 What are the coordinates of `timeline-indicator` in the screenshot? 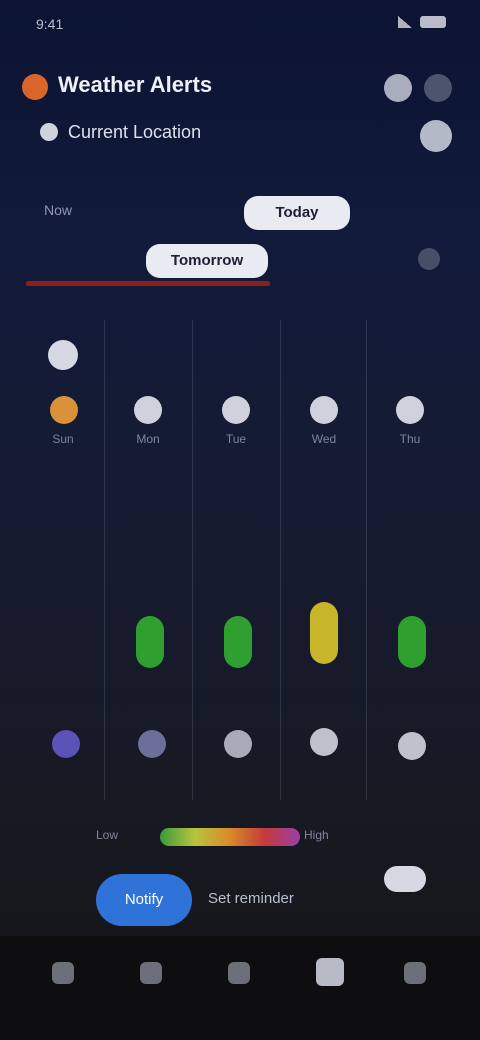 It's located at (148, 283).